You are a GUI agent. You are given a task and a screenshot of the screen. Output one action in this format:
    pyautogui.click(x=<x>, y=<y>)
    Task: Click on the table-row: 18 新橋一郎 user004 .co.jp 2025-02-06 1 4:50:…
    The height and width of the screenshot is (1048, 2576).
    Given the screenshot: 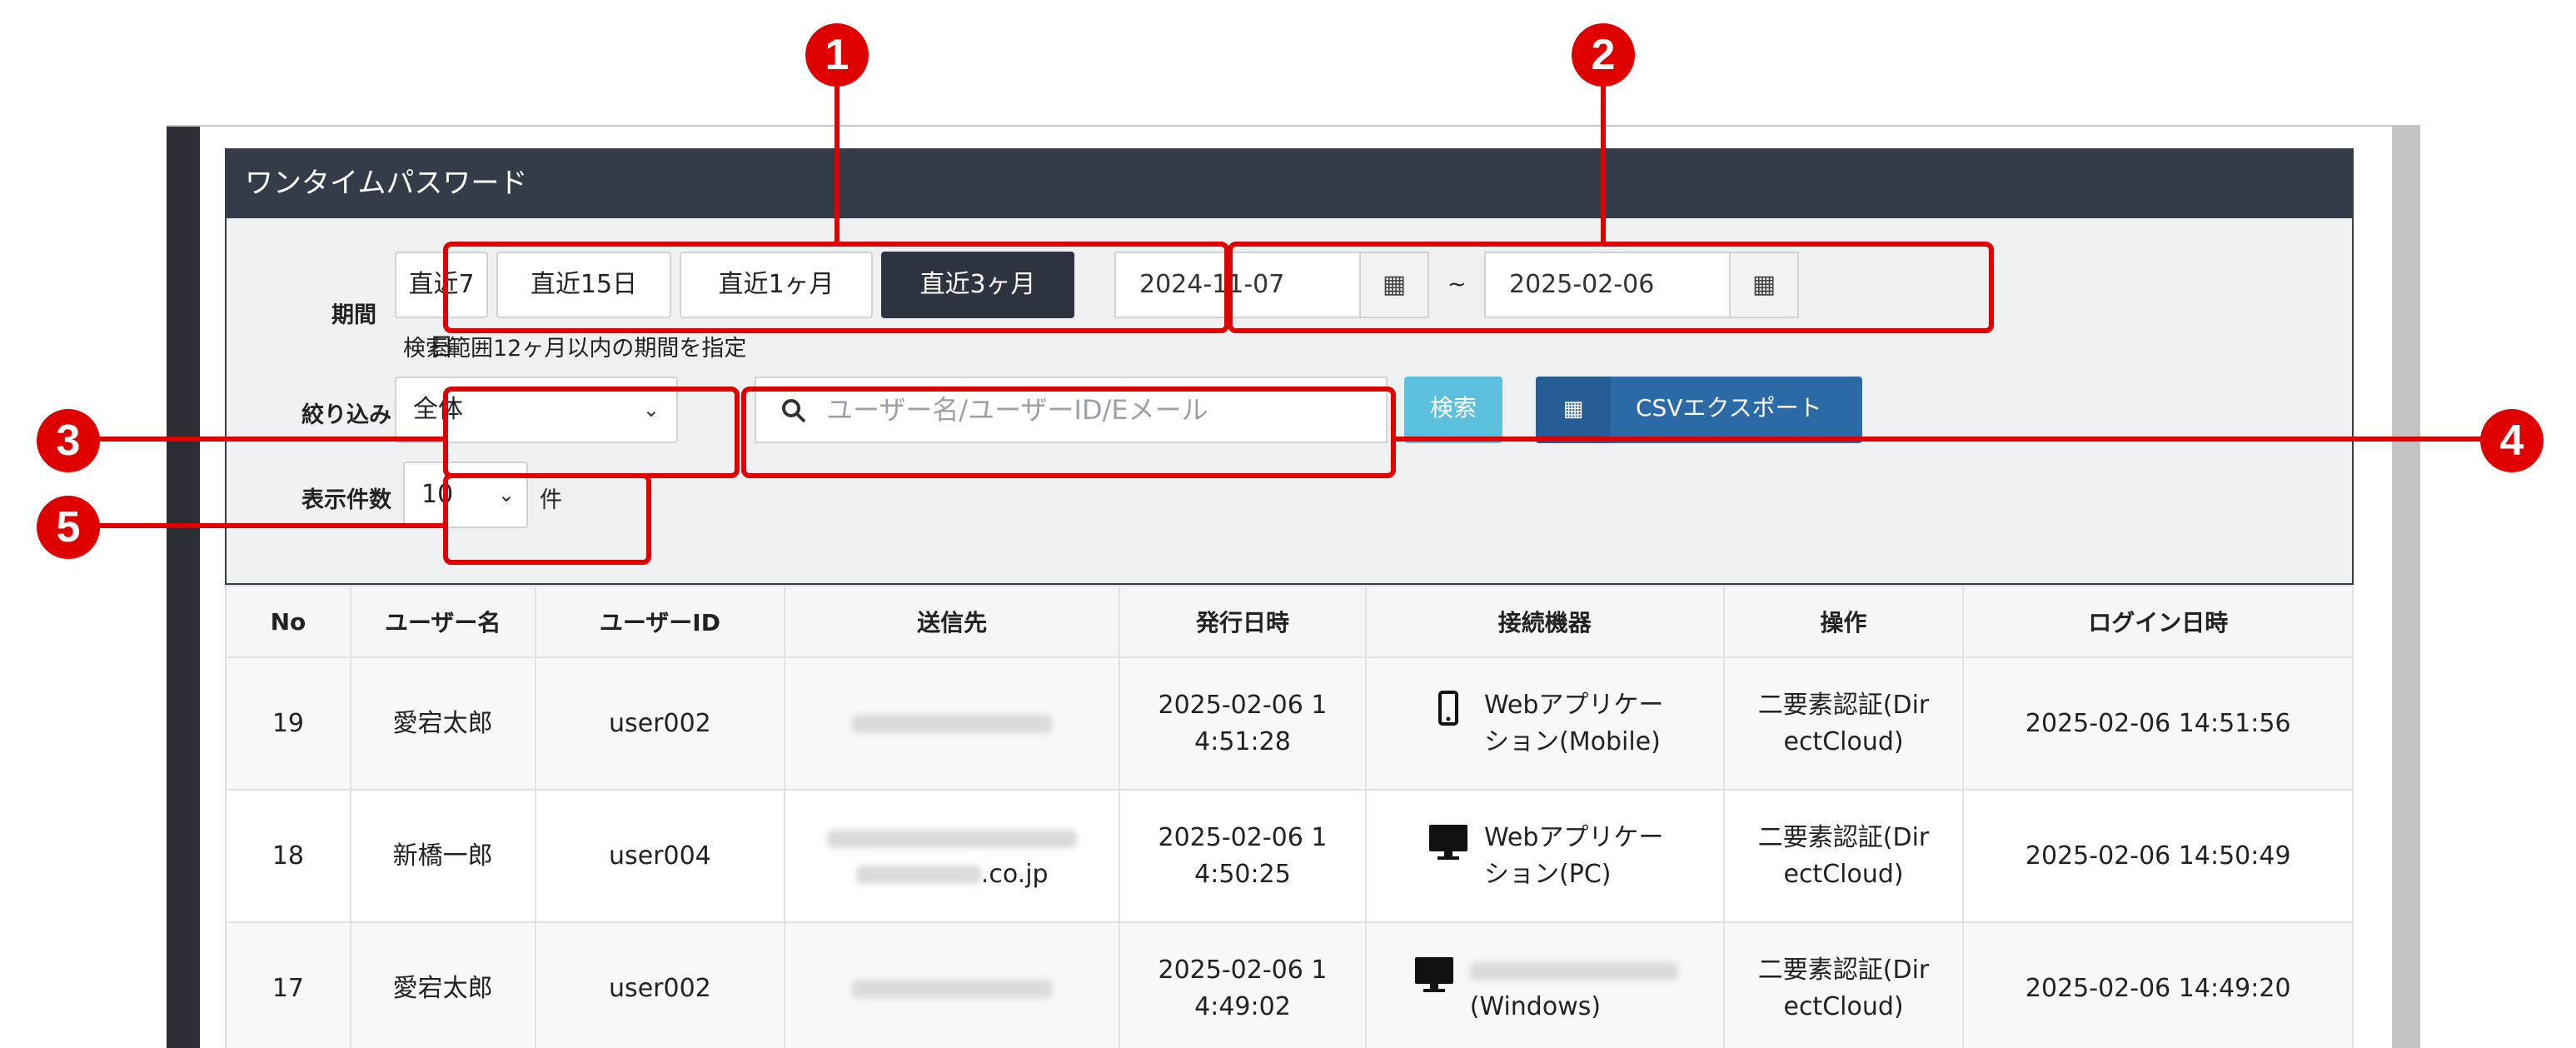 What is the action you would take?
    pyautogui.click(x=1289, y=856)
    